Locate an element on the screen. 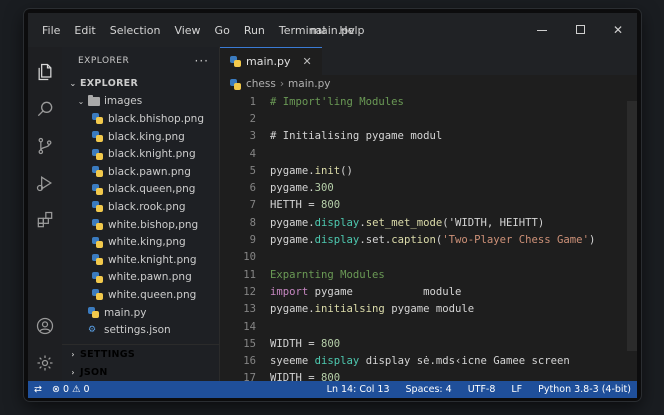  line-content: Exparnting Modules is located at coordinates (327, 275).